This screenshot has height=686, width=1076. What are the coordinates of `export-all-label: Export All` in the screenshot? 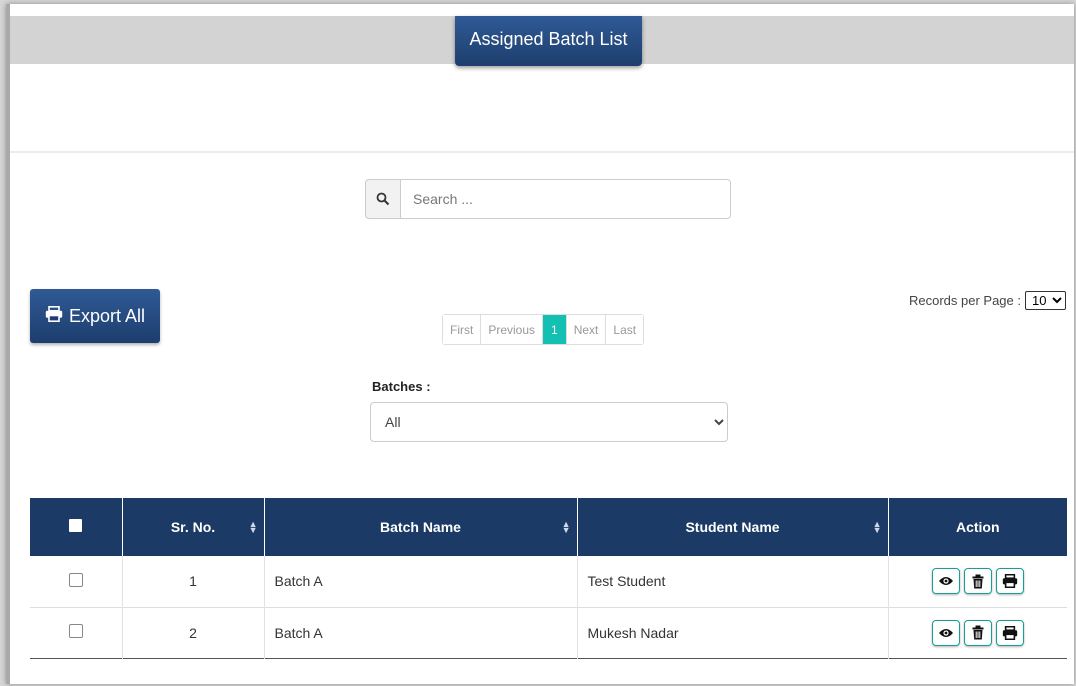 It's located at (107, 315).